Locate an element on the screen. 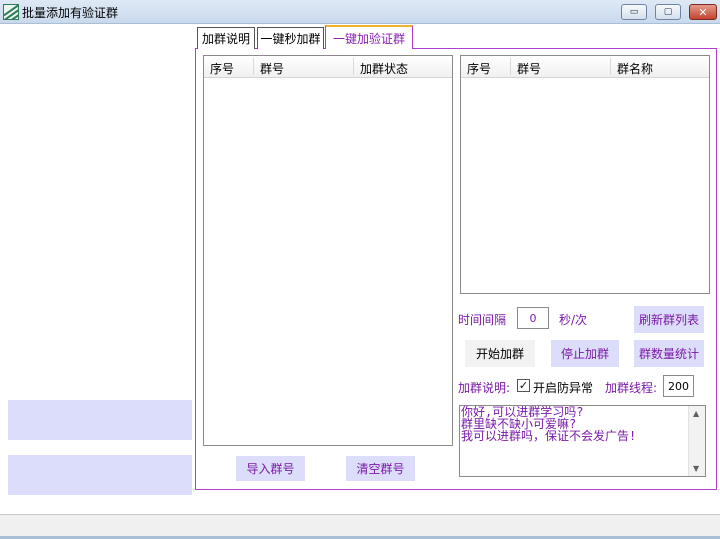 Image resolution: width=720 pixels, height=539 pixels. interval-input is located at coordinates (533, 318).